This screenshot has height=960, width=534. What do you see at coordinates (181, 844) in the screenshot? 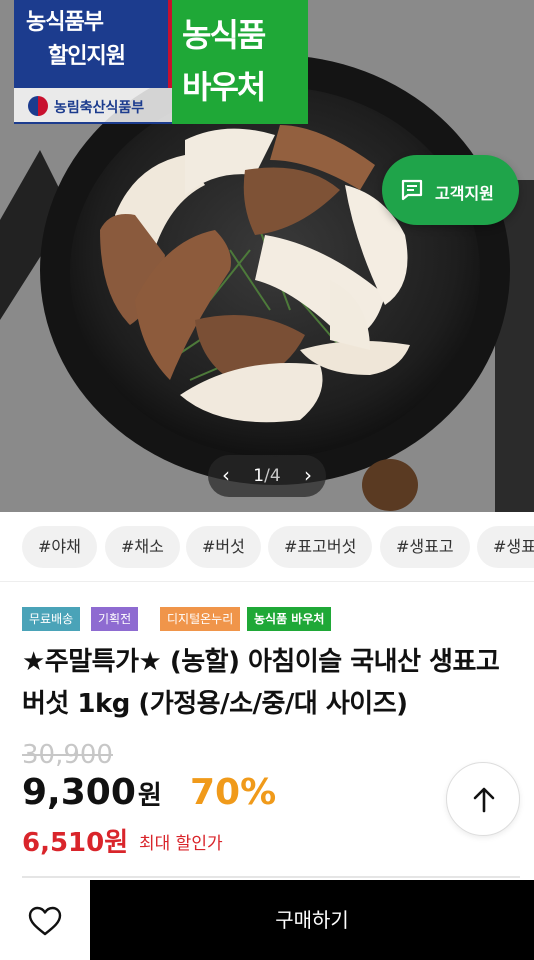
I see `max-discount-label: 최대 할인가` at bounding box center [181, 844].